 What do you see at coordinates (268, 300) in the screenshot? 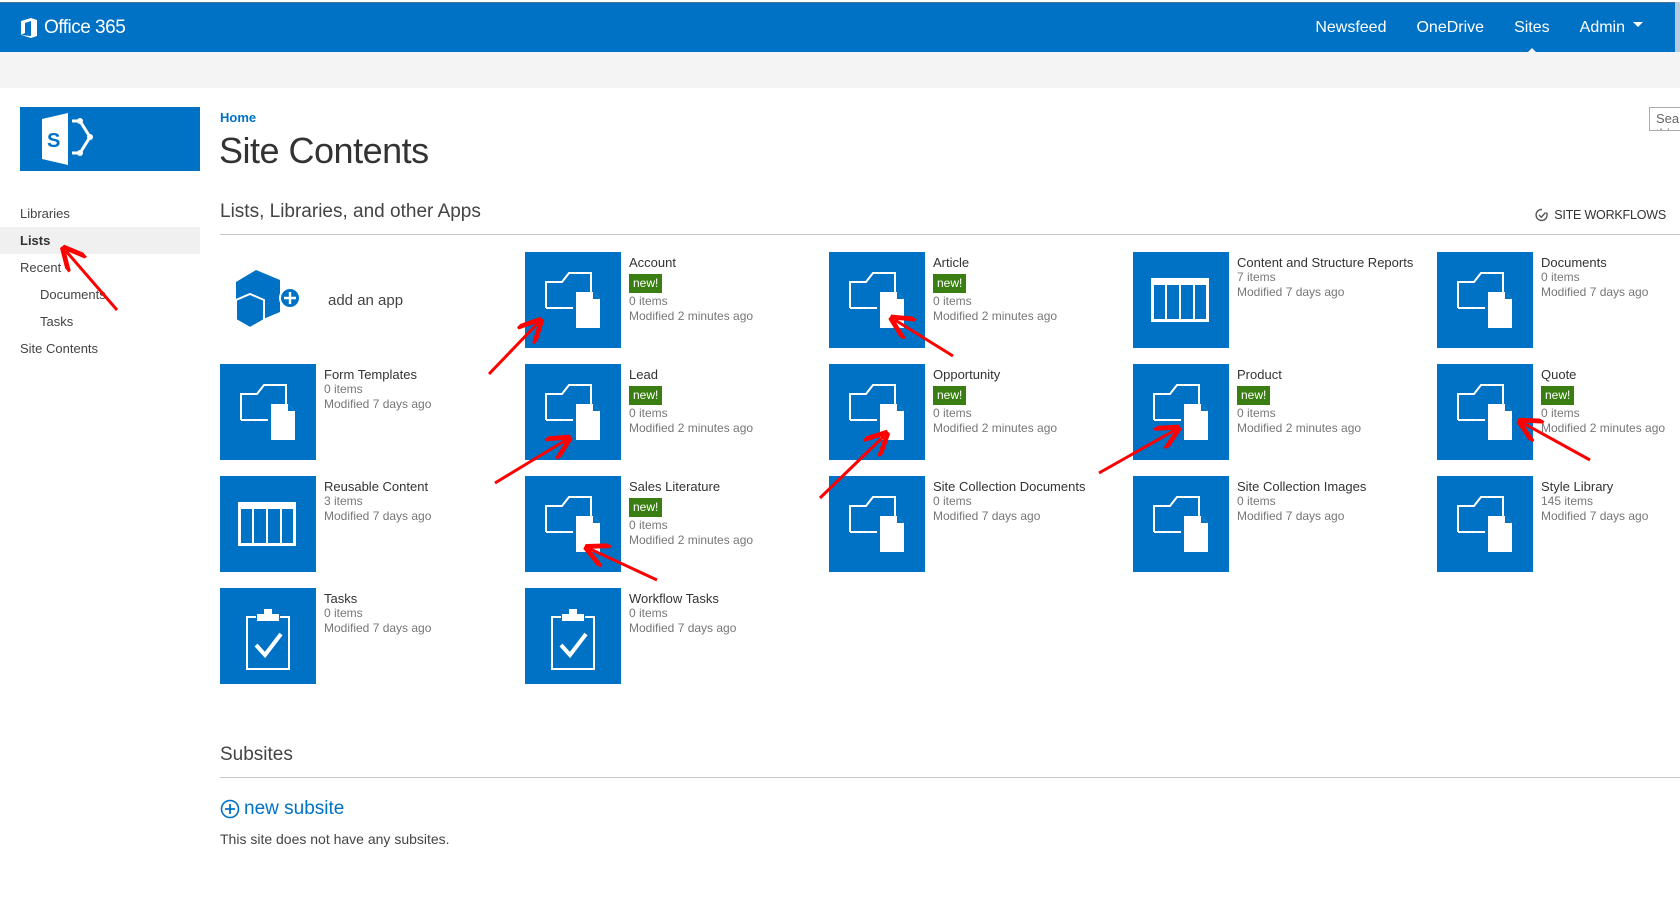
I see `add-app-icon` at bounding box center [268, 300].